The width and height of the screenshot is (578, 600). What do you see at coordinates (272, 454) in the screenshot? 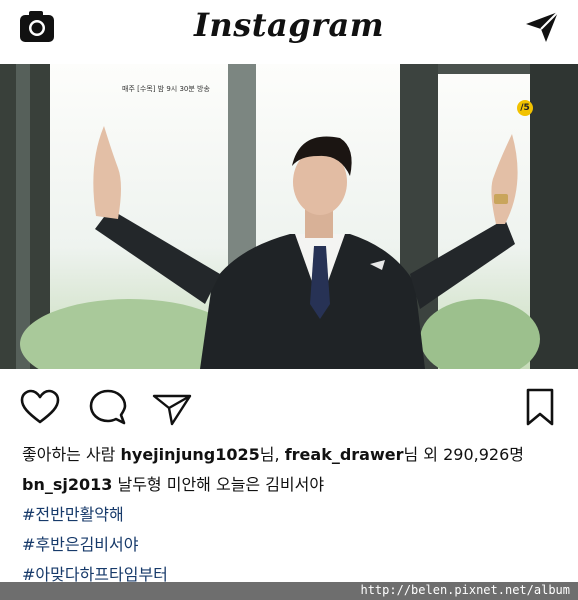
I see `likes-separator: 님,` at bounding box center [272, 454].